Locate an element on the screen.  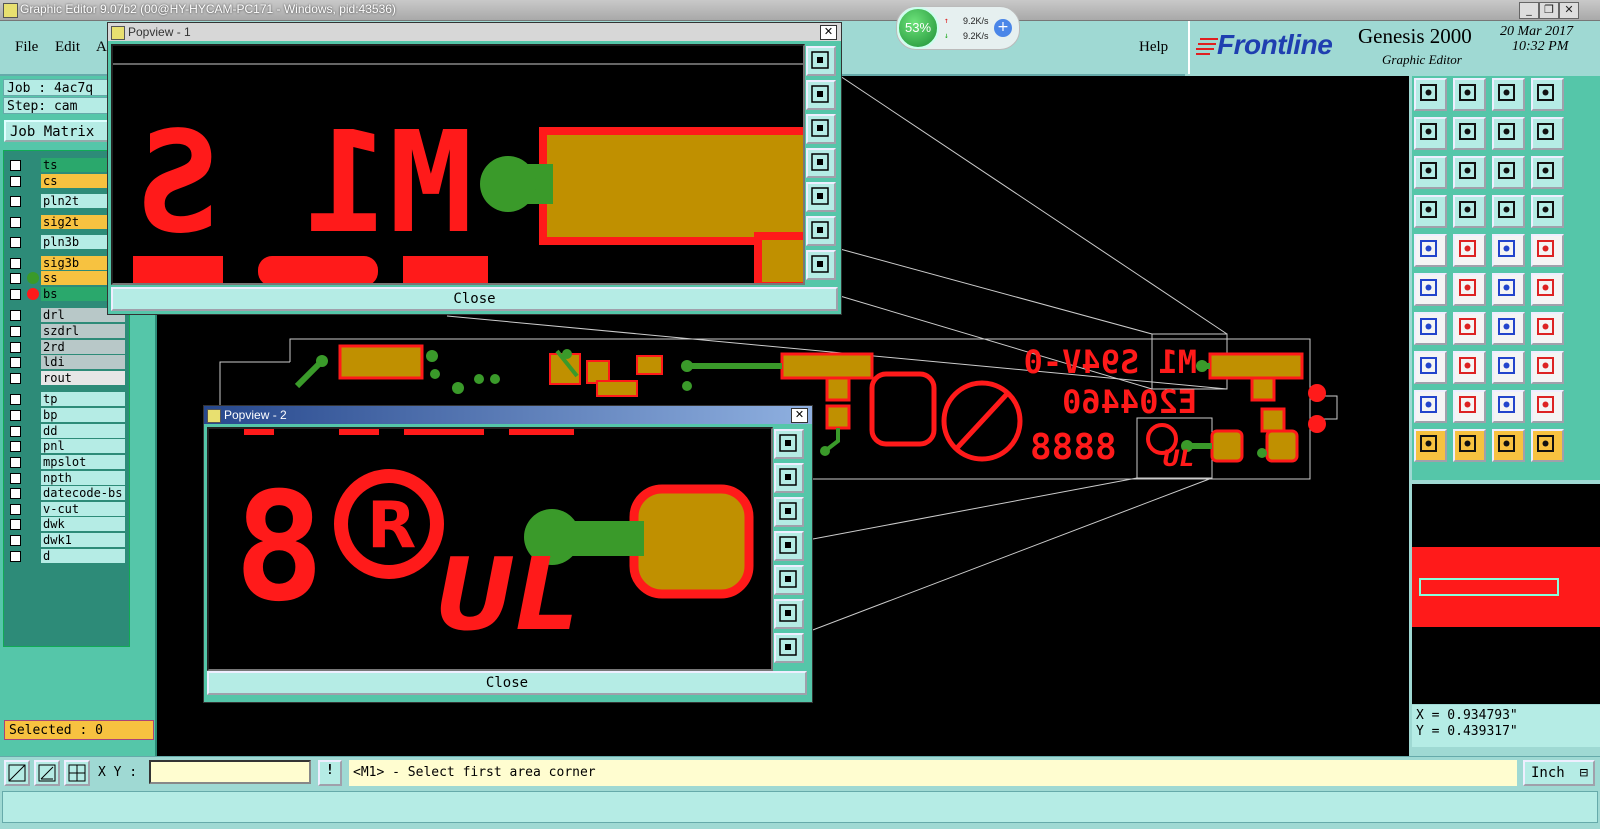
array-button is located at coordinates (1508, 367).